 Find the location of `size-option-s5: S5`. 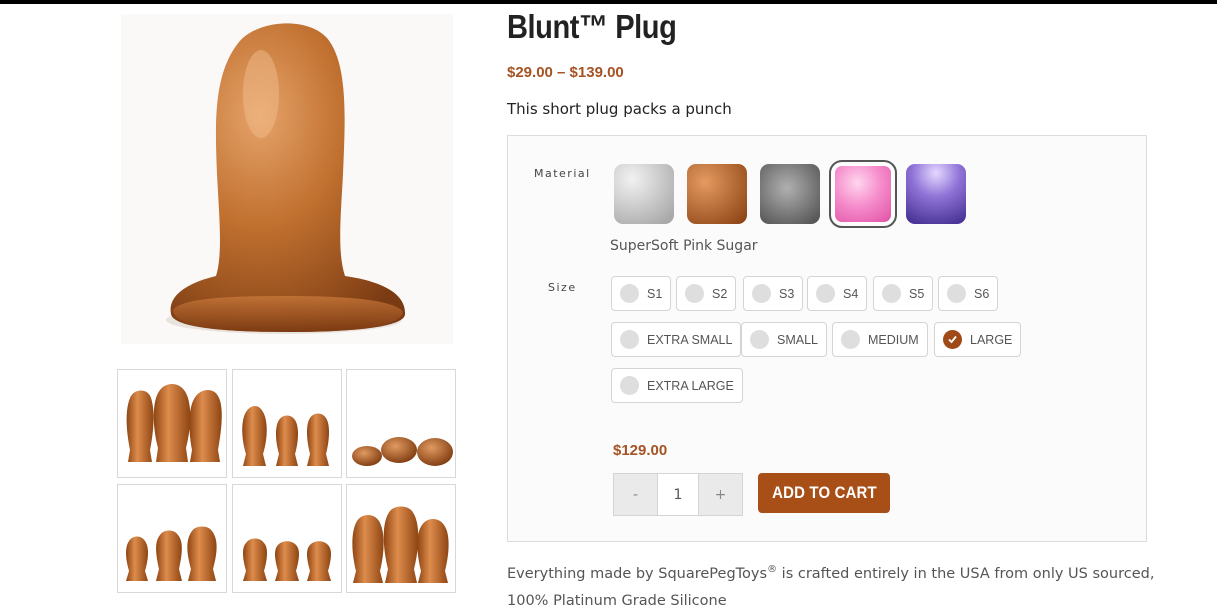

size-option-s5: S5 is located at coordinates (903, 293).